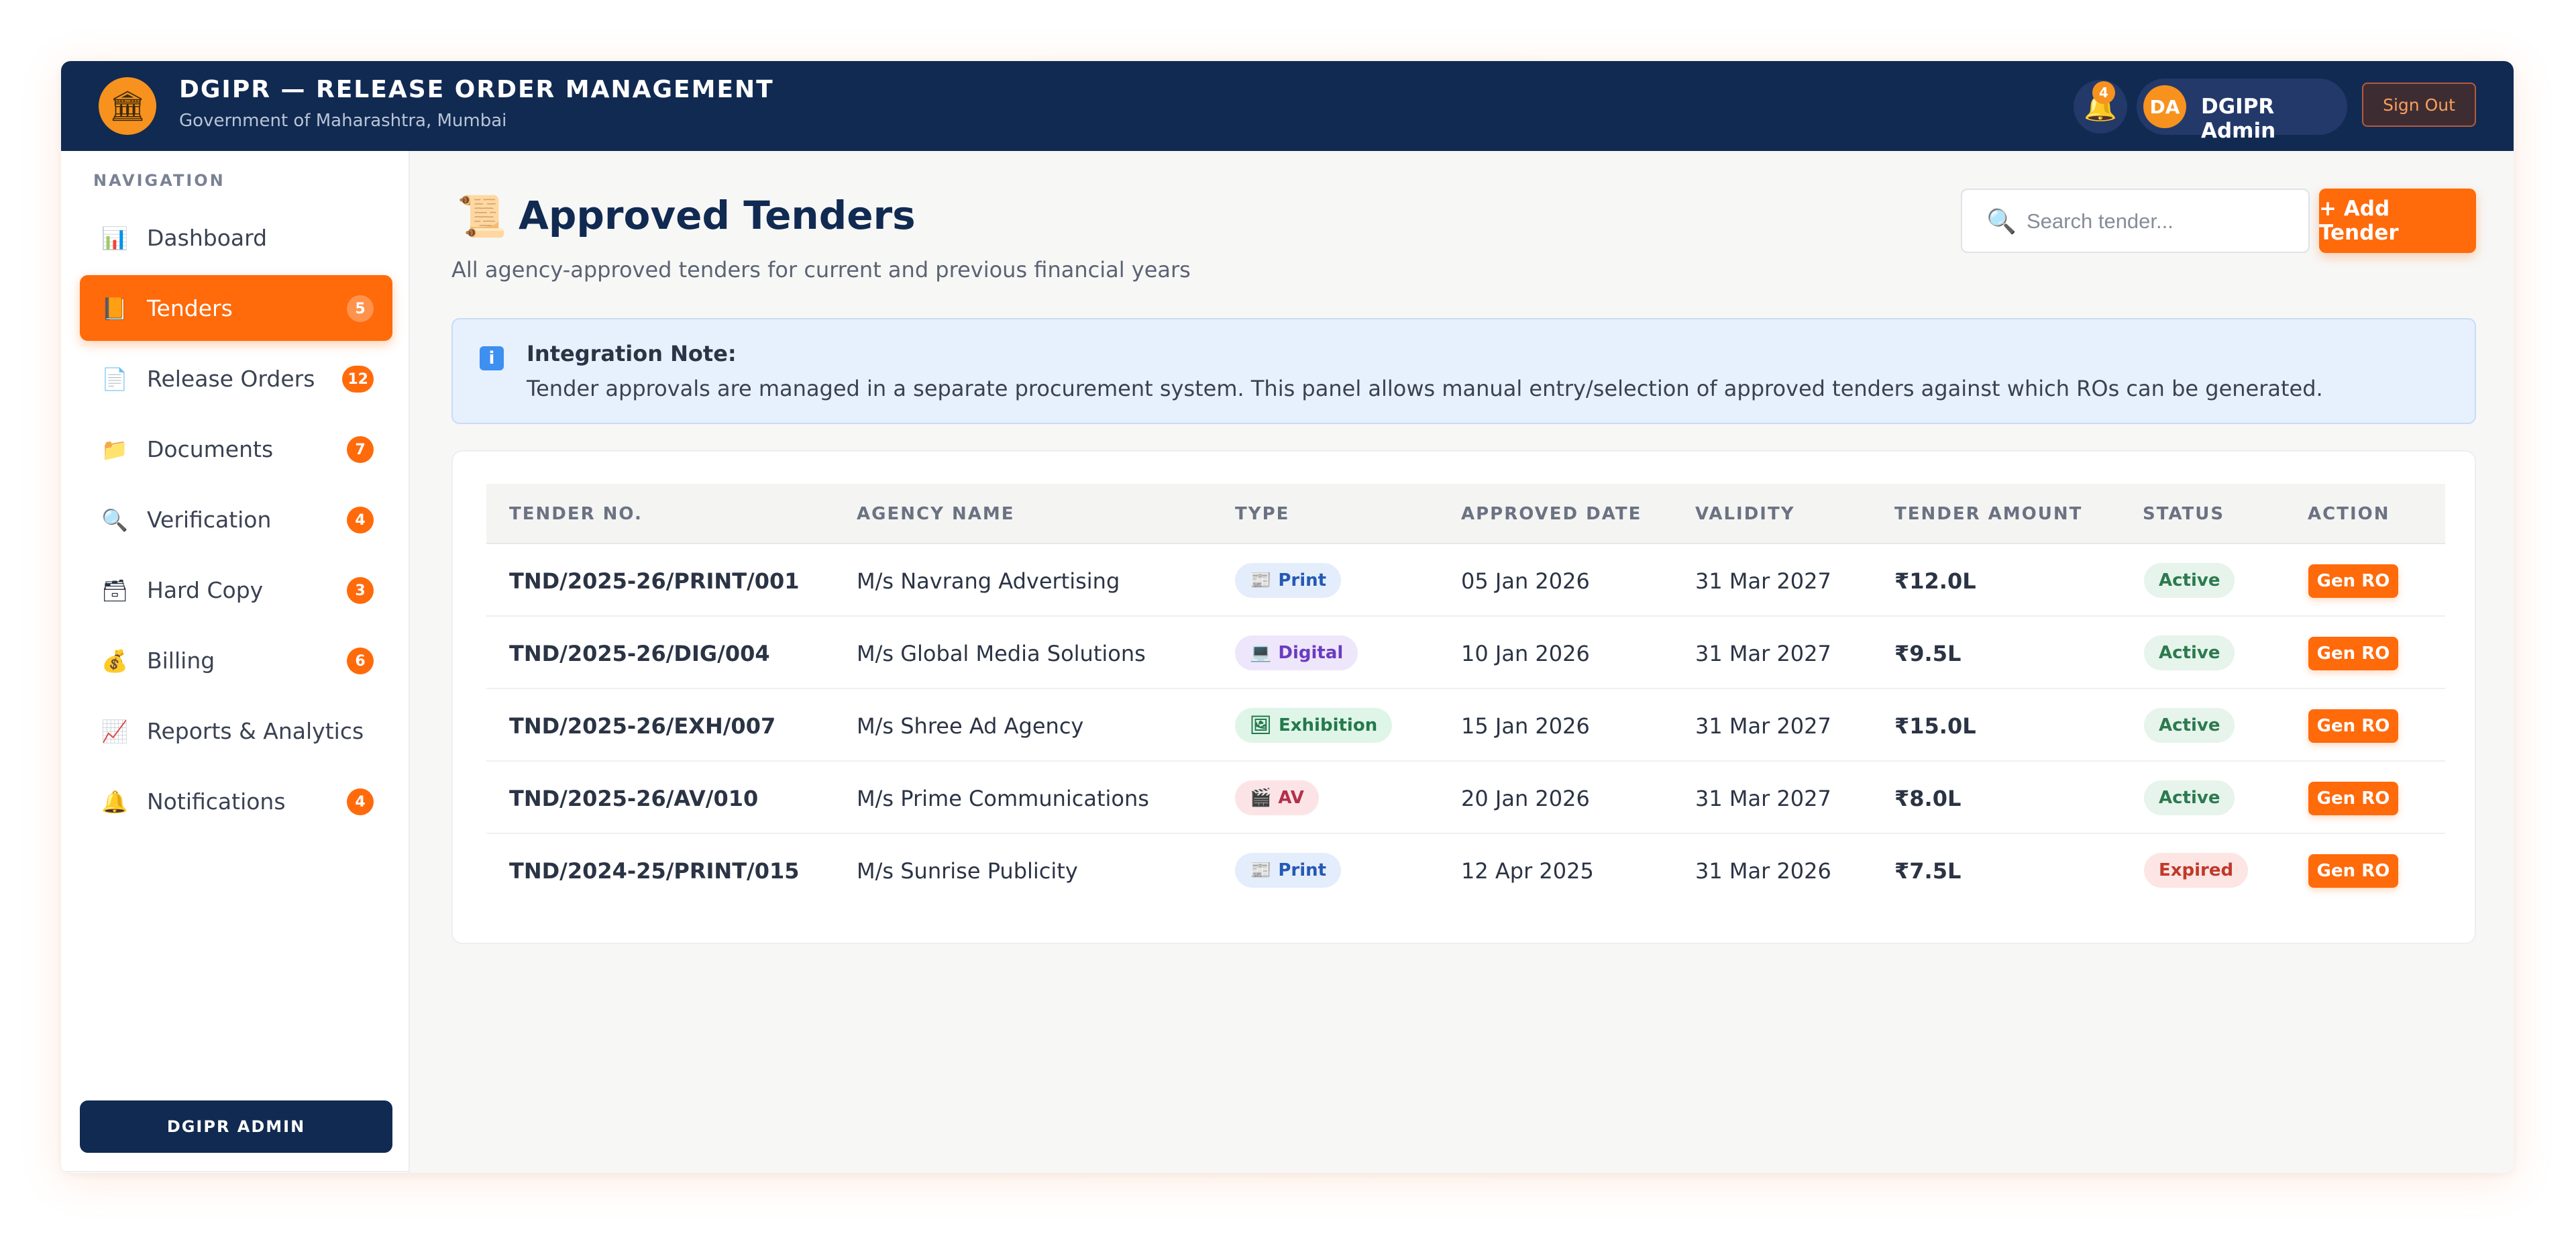  I want to click on agency-name: M/s Navrang Advertising, so click(988, 581).